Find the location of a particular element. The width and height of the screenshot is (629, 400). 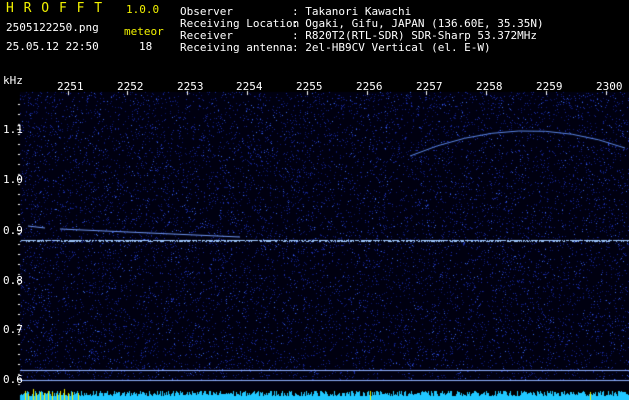

filename-label: 2505122250.png is located at coordinates (52, 27).